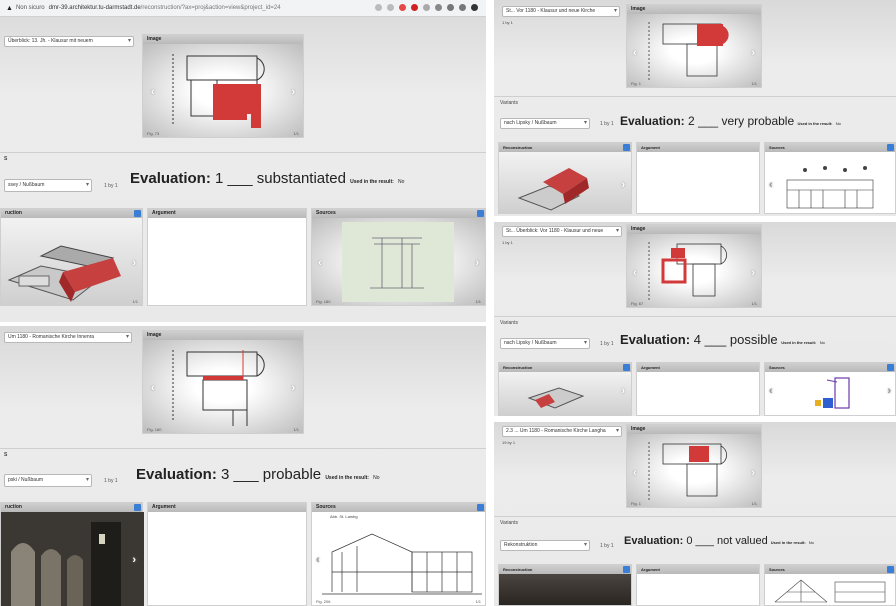  What do you see at coordinates (398, 261) in the screenshot?
I see `sources-viewer: ‹ › Fig. 180 1/1` at bounding box center [398, 261].